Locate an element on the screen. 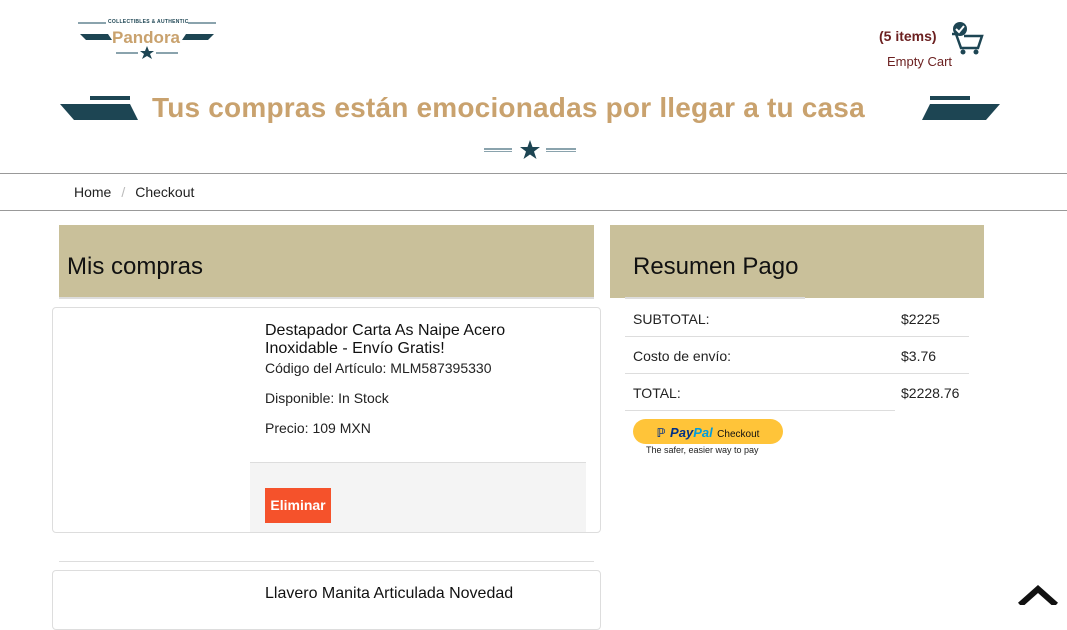 The width and height of the screenshot is (1067, 630). summary-panel-header: Resumen Pago is located at coordinates (797, 261).